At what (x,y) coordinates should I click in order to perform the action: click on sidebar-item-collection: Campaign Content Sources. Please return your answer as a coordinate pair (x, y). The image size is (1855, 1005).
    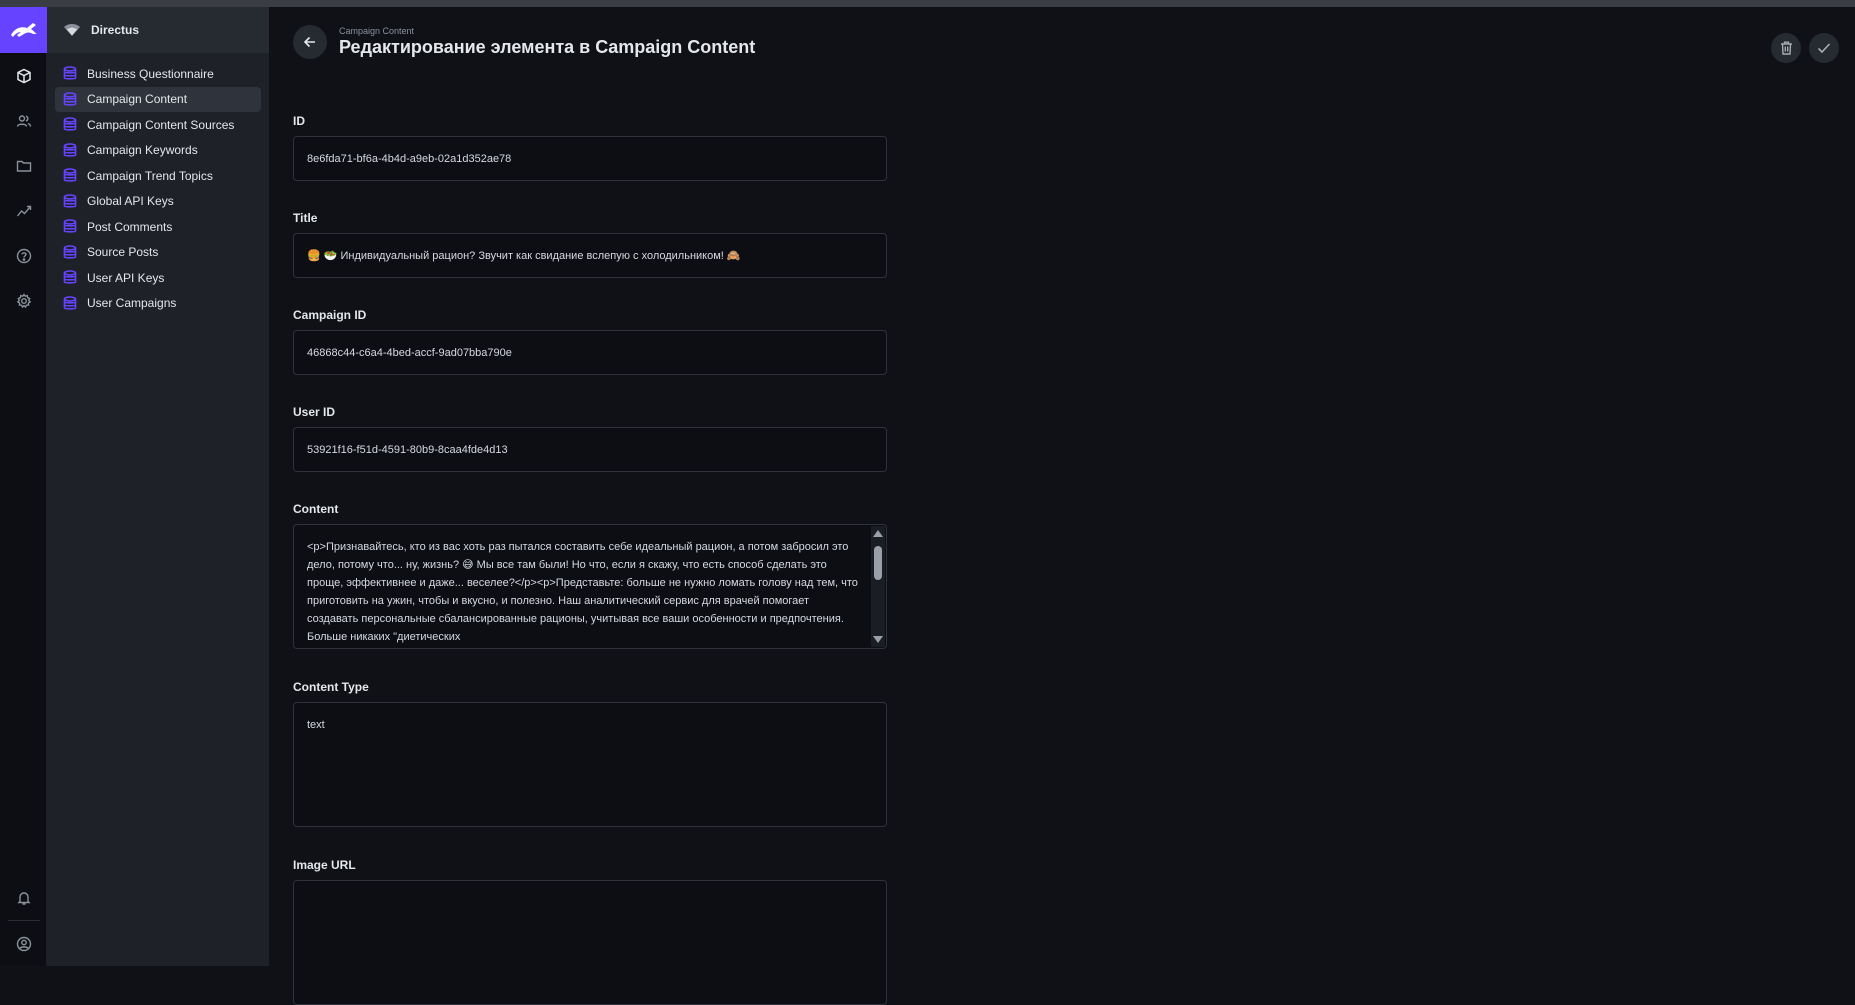
    Looking at the image, I should click on (158, 125).